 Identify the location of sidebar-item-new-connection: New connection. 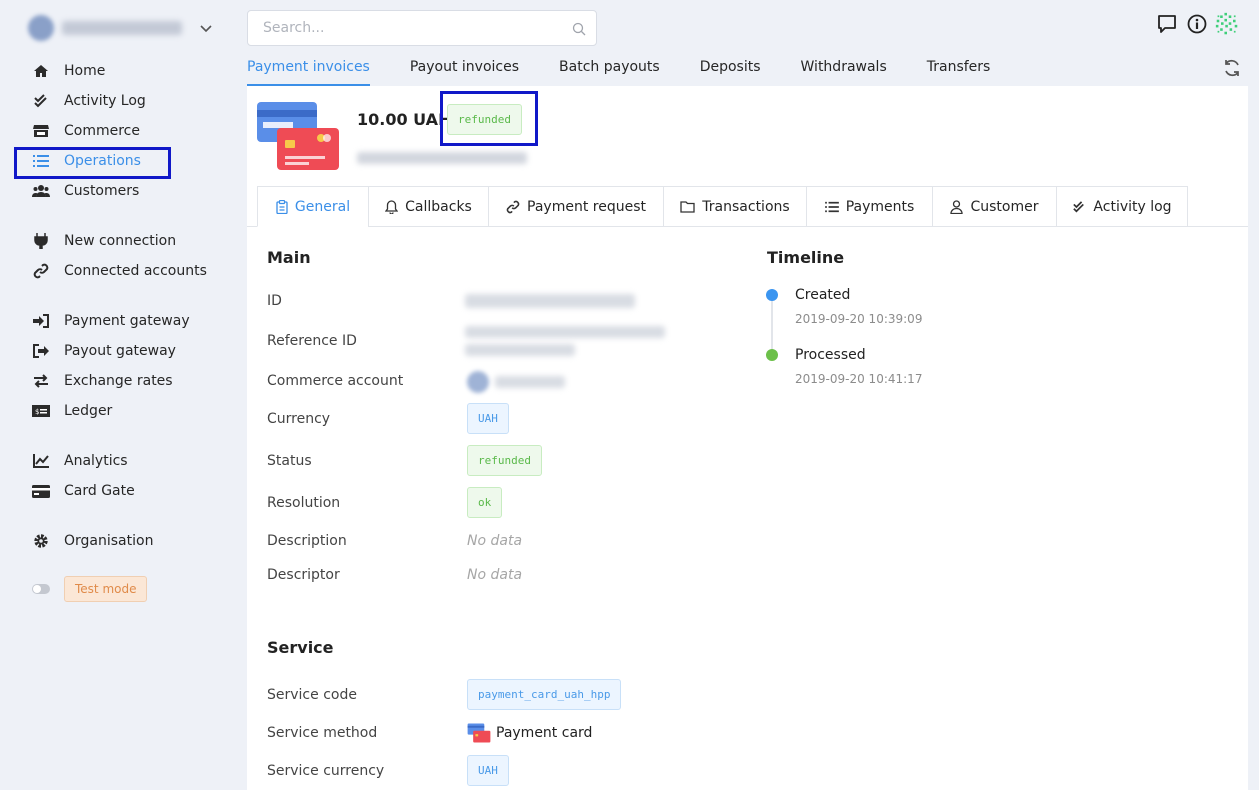
(104, 241).